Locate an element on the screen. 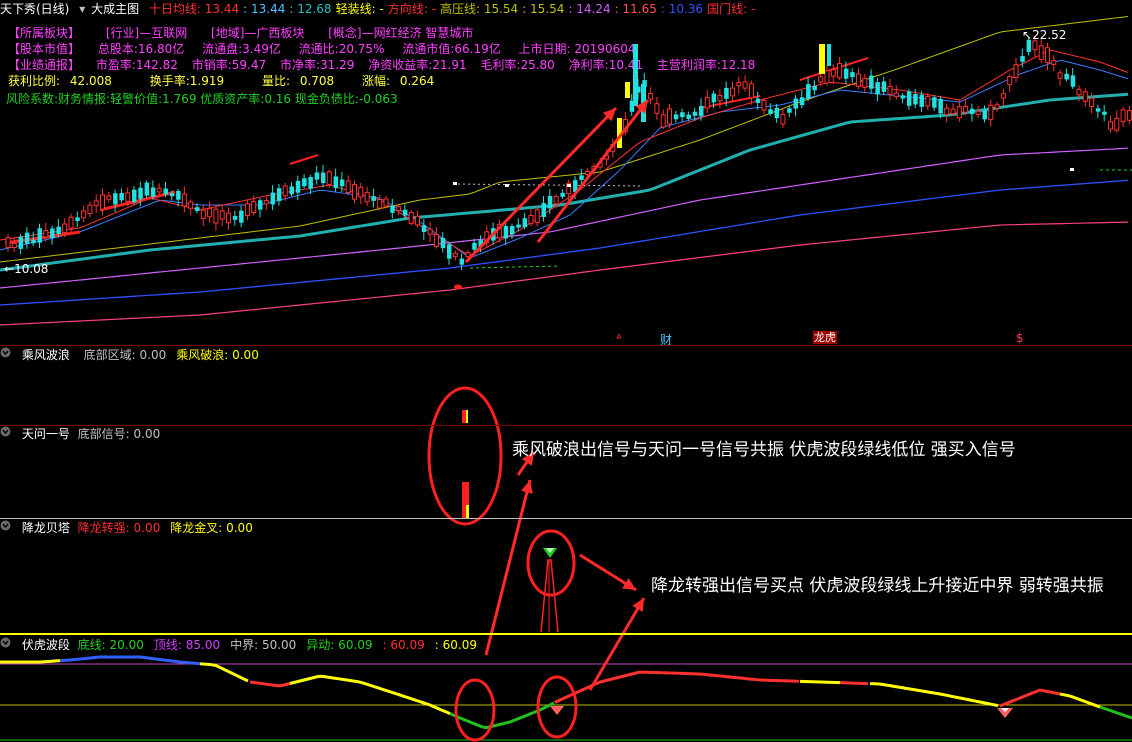 This screenshot has width=1132, height=742. trend-red-segment is located at coordinates (304, 159).